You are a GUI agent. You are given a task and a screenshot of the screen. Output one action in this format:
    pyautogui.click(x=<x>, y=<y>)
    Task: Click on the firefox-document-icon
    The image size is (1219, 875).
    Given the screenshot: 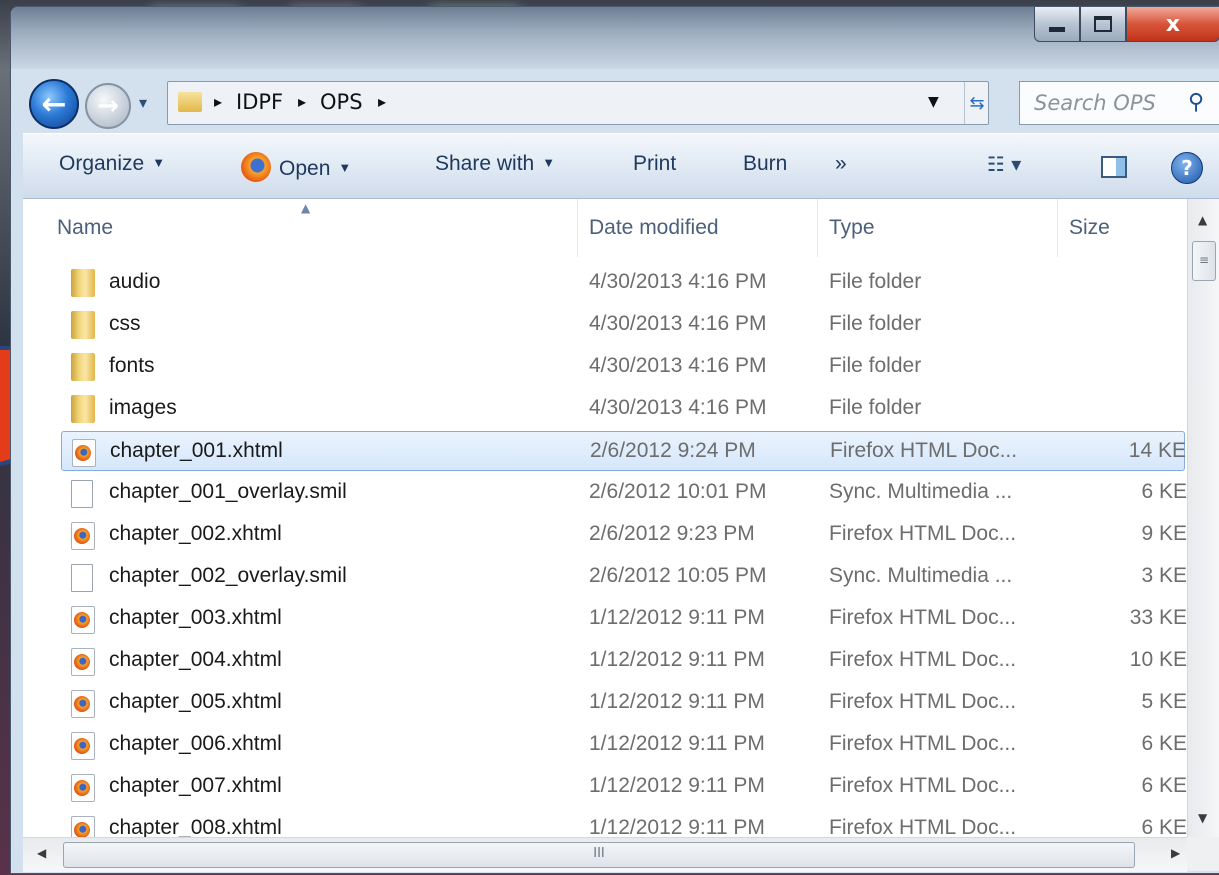 What is the action you would take?
    pyautogui.click(x=83, y=826)
    